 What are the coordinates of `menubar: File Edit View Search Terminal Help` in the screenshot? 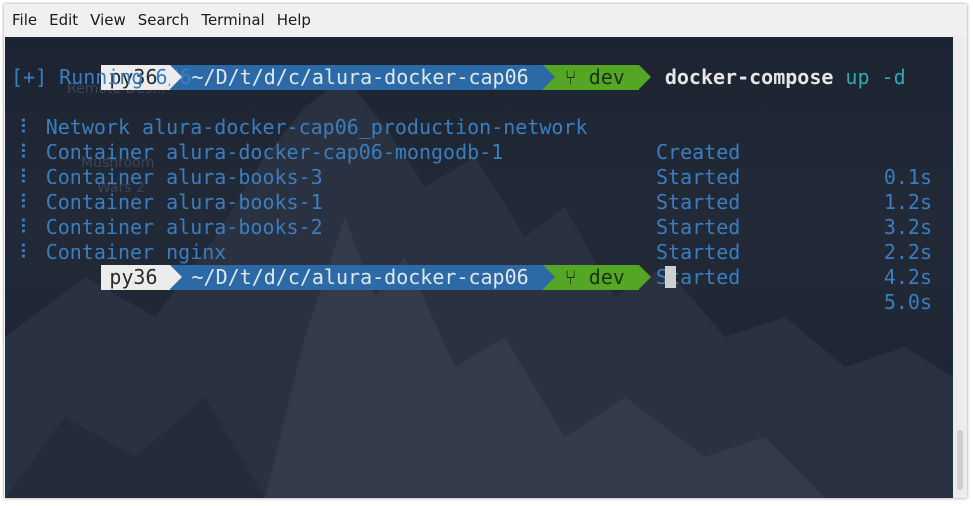 It's located at (485, 20).